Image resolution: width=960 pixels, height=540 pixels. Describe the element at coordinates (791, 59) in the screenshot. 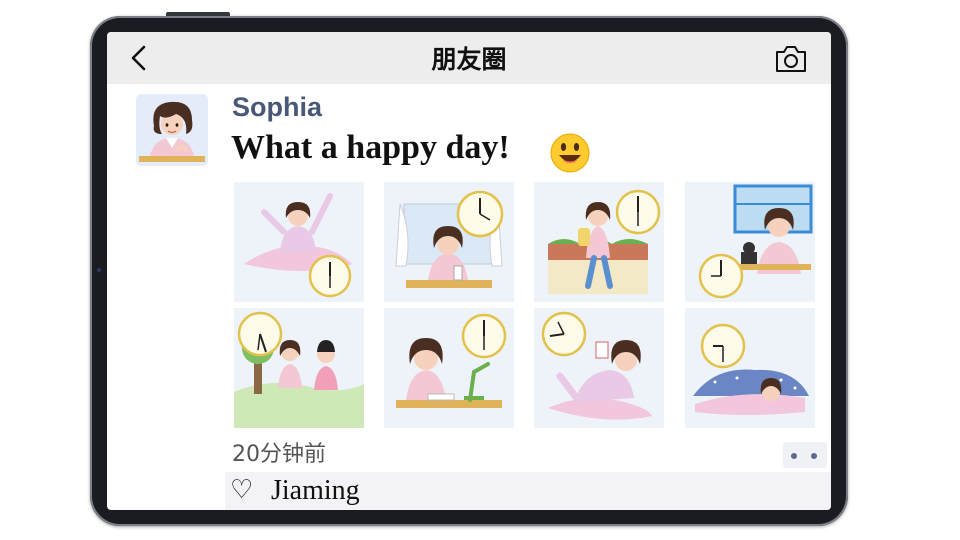

I see `camera-icon` at that location.